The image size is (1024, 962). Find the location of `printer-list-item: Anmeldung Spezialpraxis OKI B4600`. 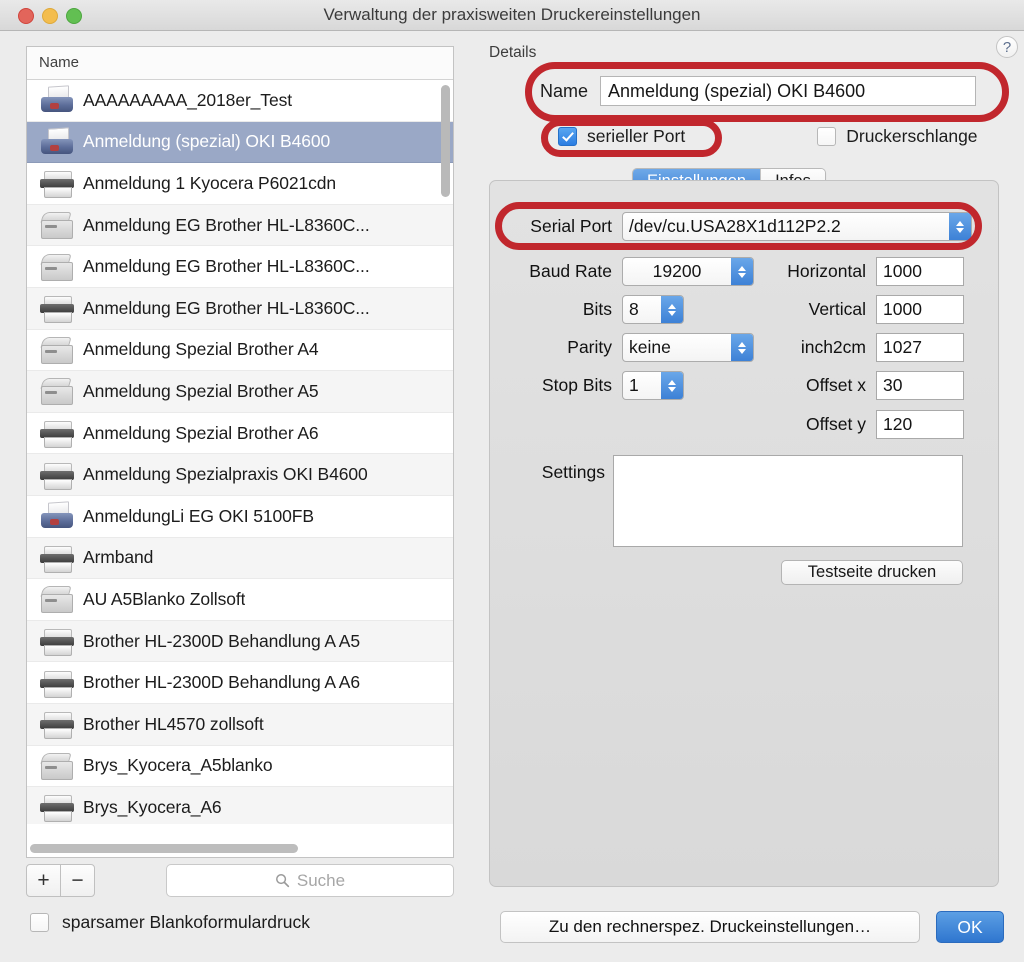

printer-list-item: Anmeldung Spezialpraxis OKI B4600 is located at coordinates (240, 475).